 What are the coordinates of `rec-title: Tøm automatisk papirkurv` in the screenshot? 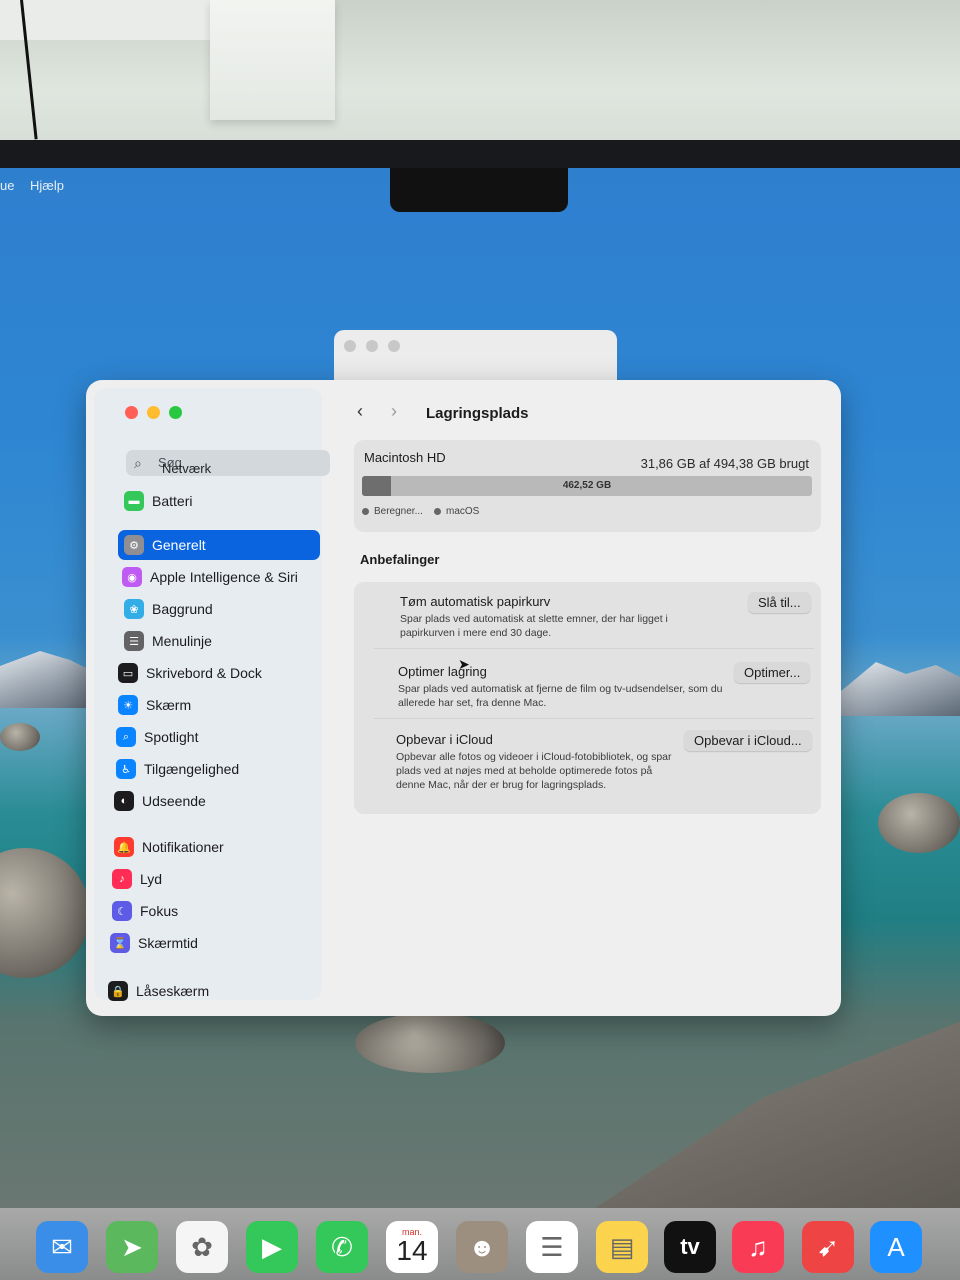 It's located at (475, 601).